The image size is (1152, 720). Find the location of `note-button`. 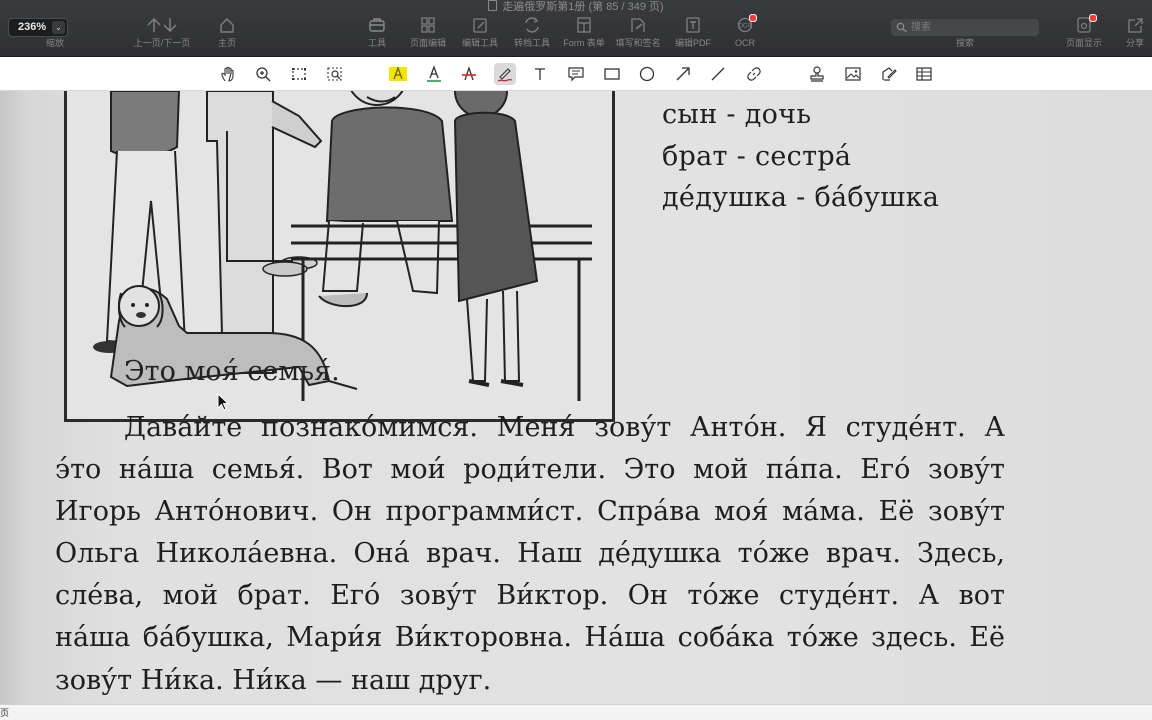

note-button is located at coordinates (576, 74).